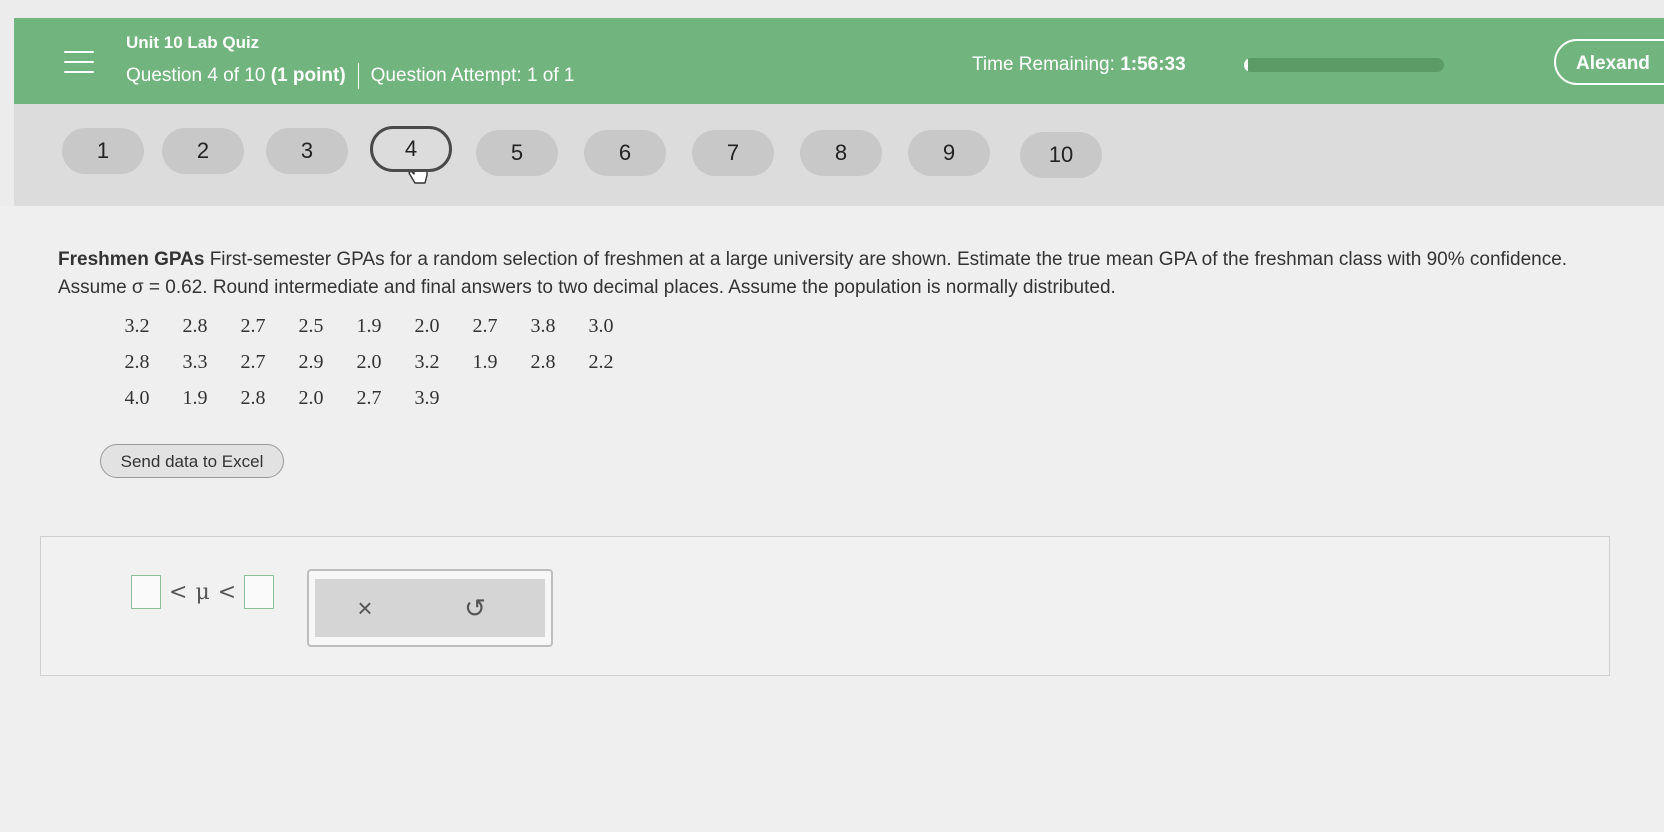 Image resolution: width=1664 pixels, height=832 pixels. I want to click on question-4-button: 4, so click(411, 149).